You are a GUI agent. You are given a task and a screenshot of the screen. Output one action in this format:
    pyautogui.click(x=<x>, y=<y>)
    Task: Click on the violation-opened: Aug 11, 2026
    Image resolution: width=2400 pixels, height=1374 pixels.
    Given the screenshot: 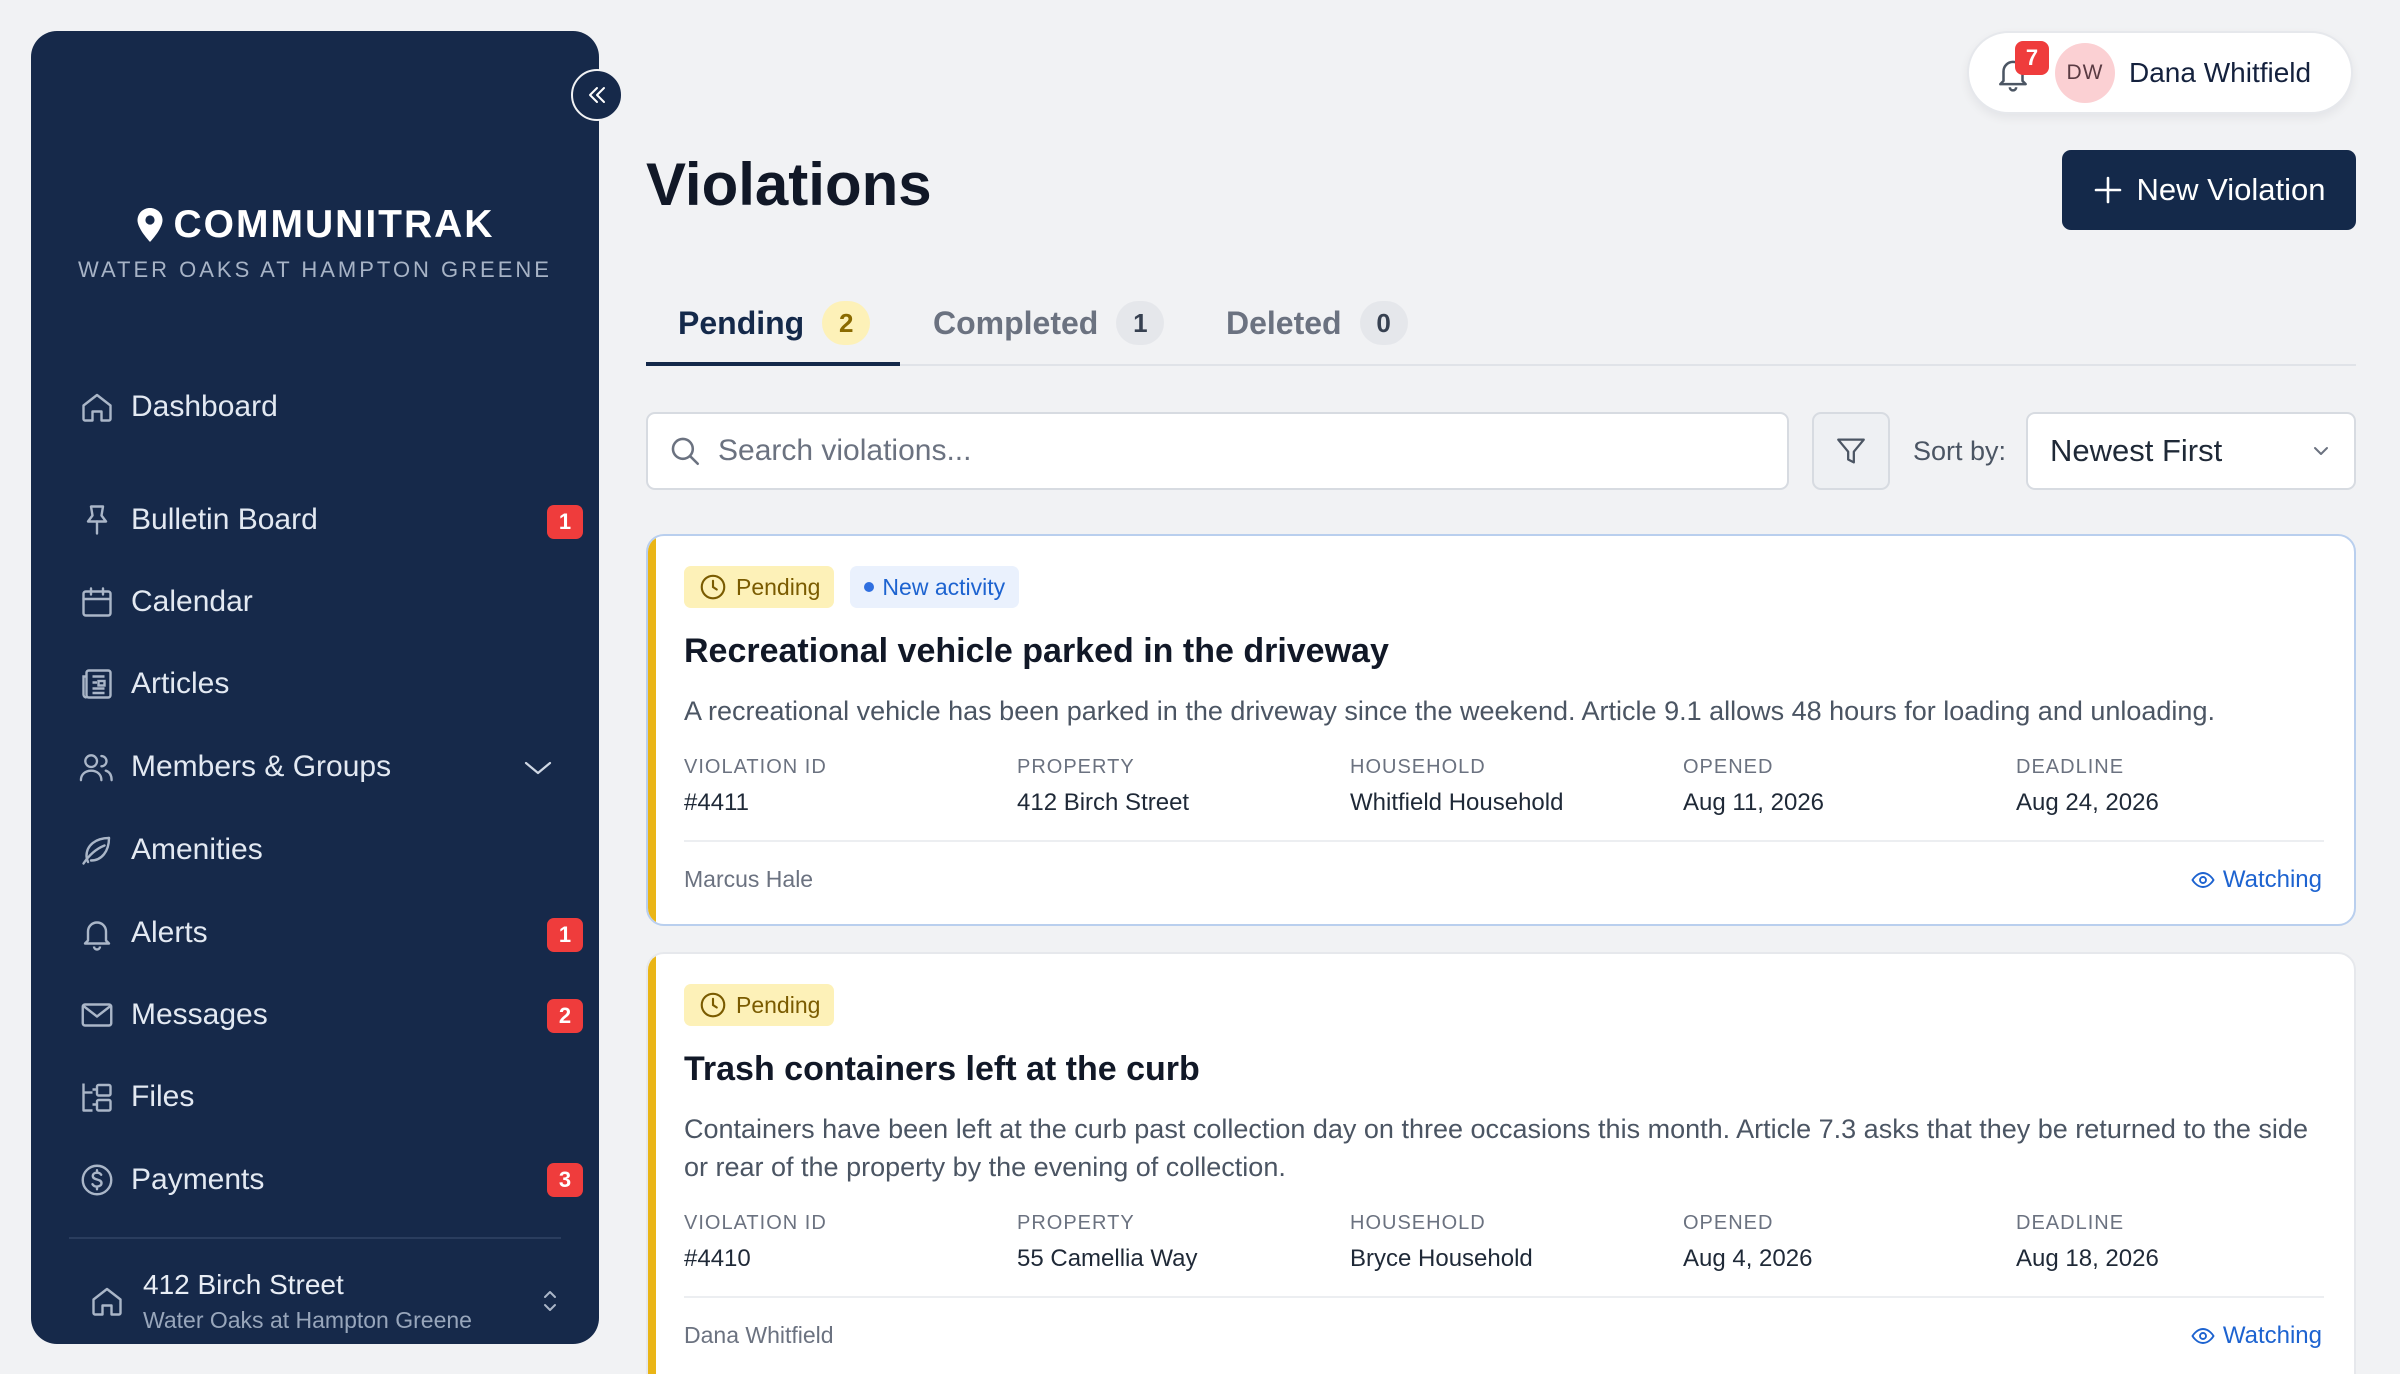 What is the action you would take?
    pyautogui.click(x=1754, y=802)
    